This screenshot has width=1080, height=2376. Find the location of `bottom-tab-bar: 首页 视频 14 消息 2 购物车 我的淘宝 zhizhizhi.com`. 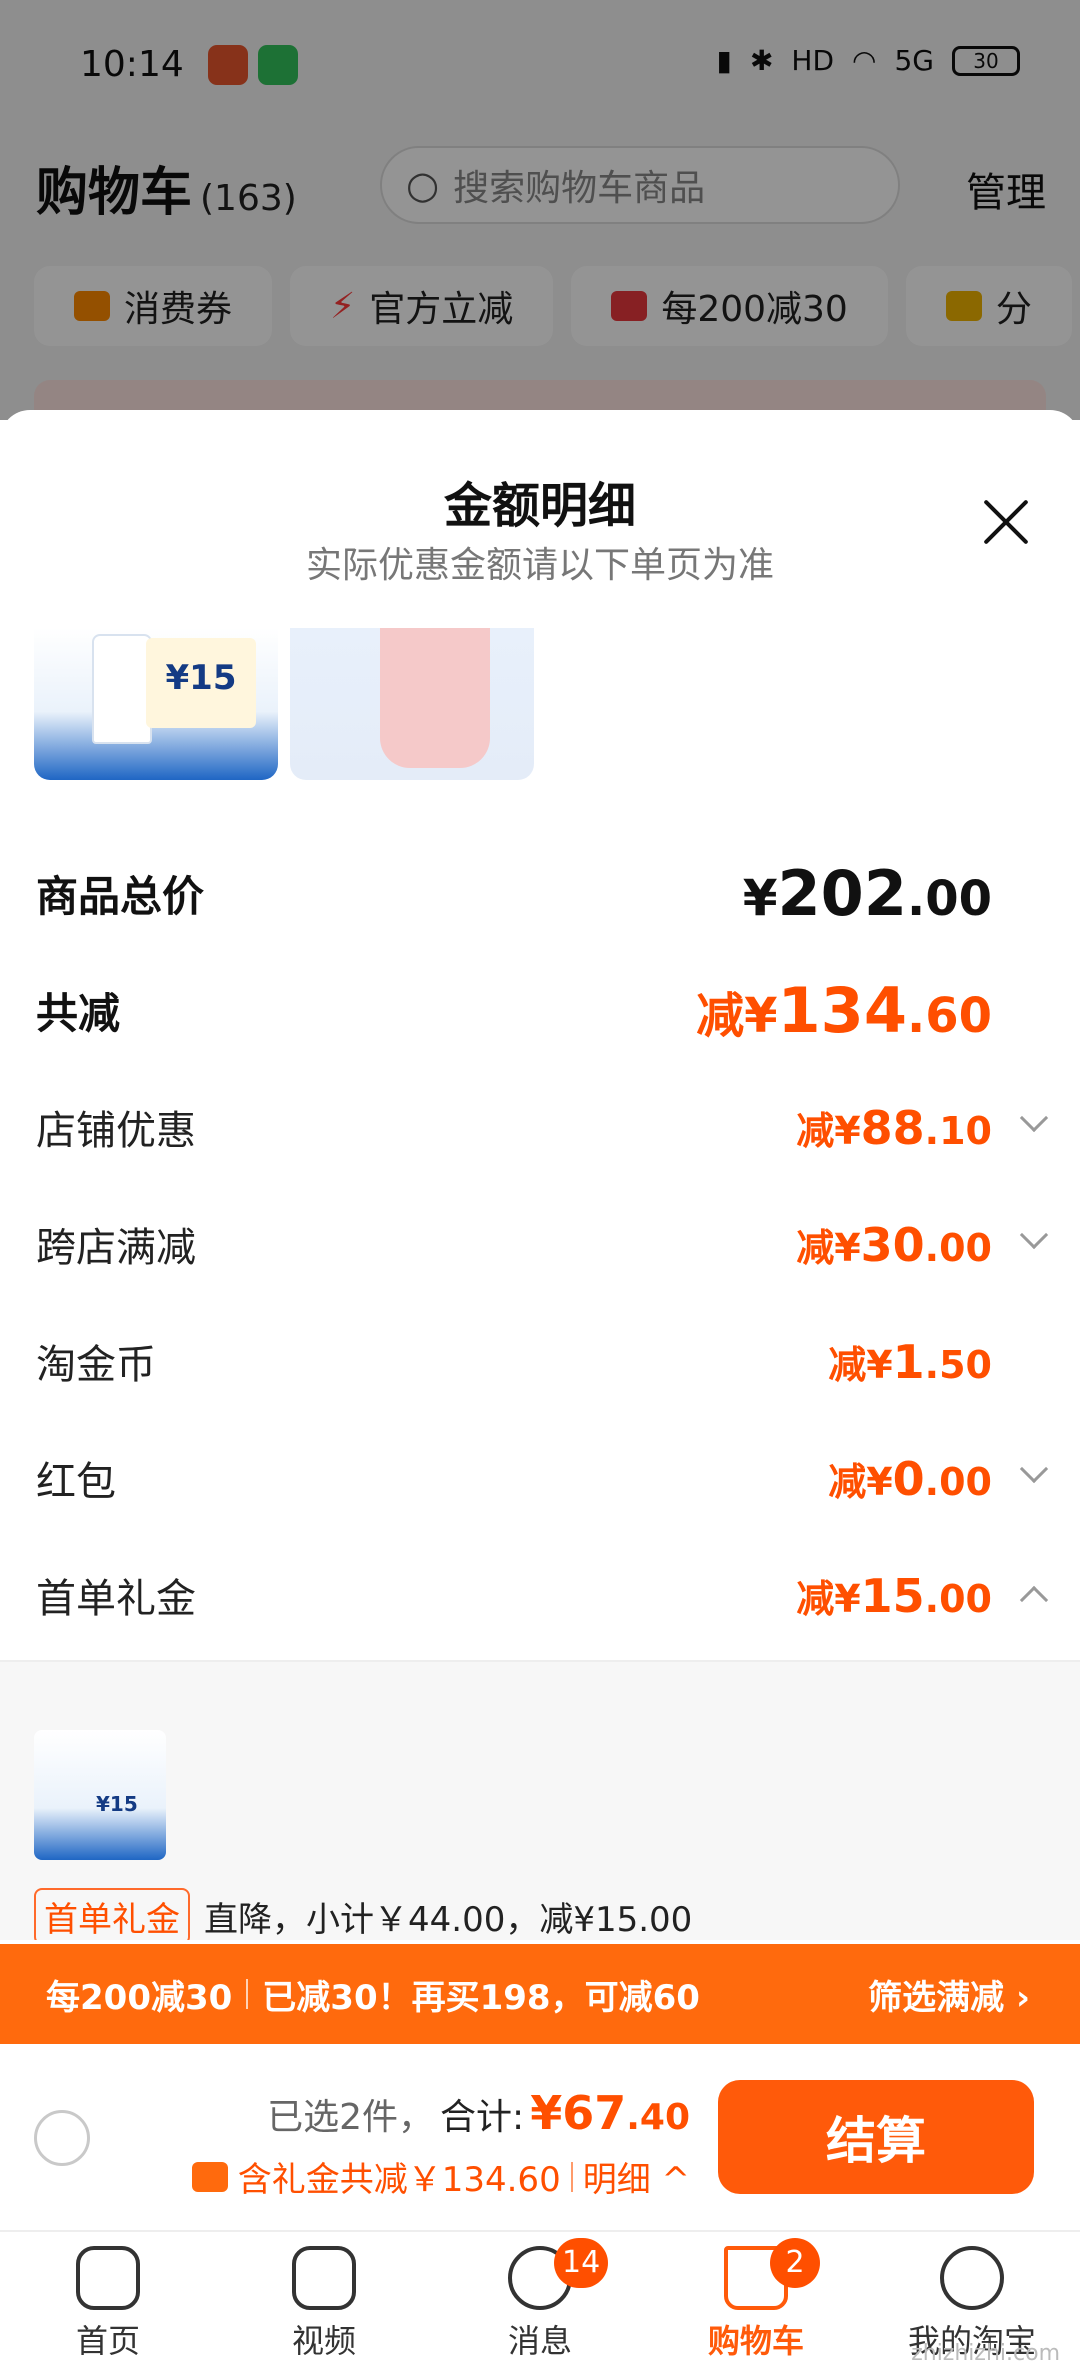

bottom-tab-bar: 首页 视频 14 消息 2 购物车 我的淘宝 zhizhizhi.com is located at coordinates (540, 2303).